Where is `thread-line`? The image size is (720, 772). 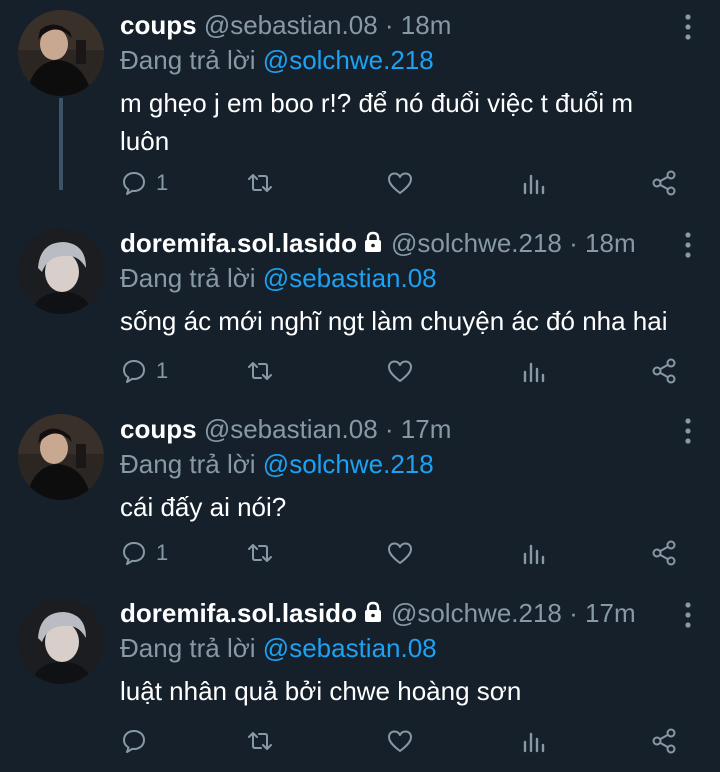
thread-line is located at coordinates (61, 144).